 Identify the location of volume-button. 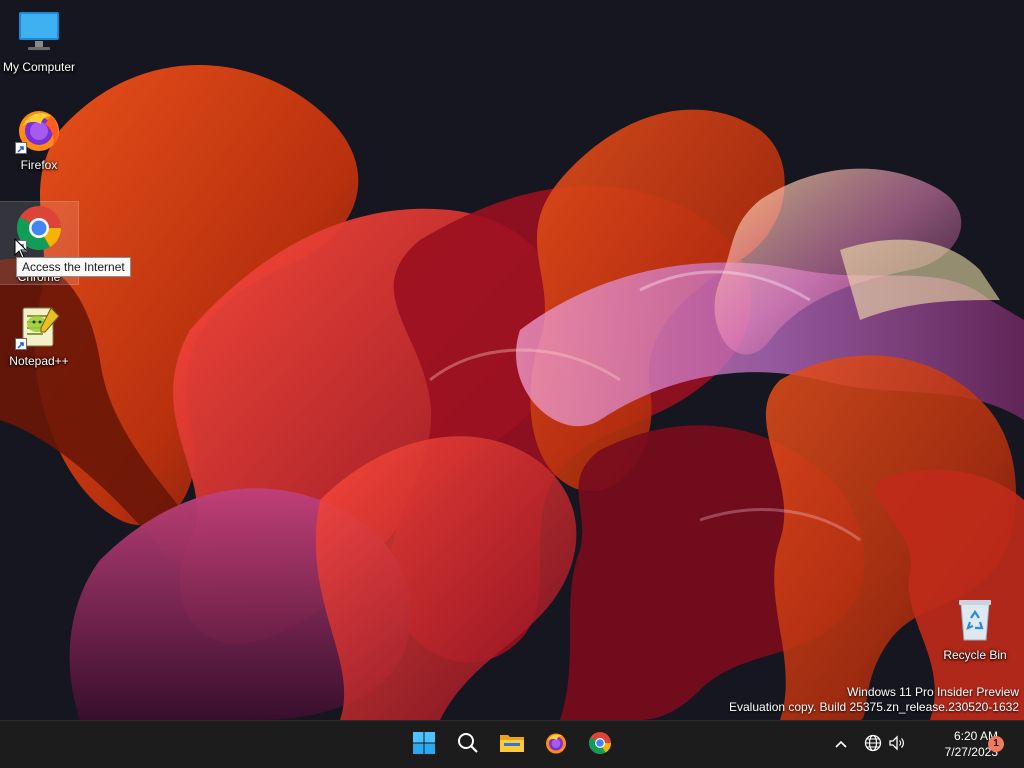
(897, 745).